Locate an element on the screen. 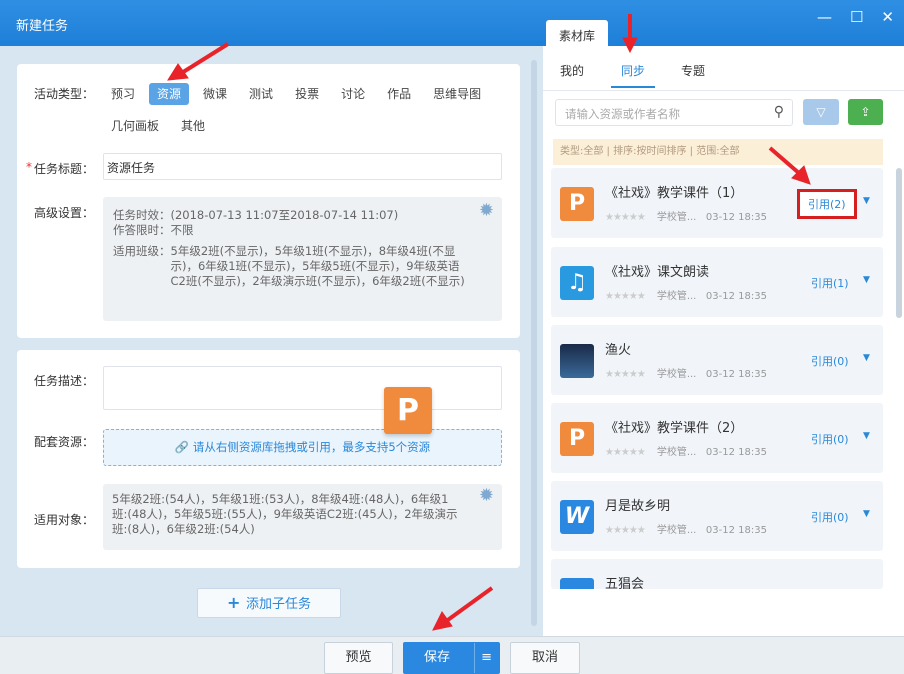  arrow-head-icon is located at coordinates (630, 45).